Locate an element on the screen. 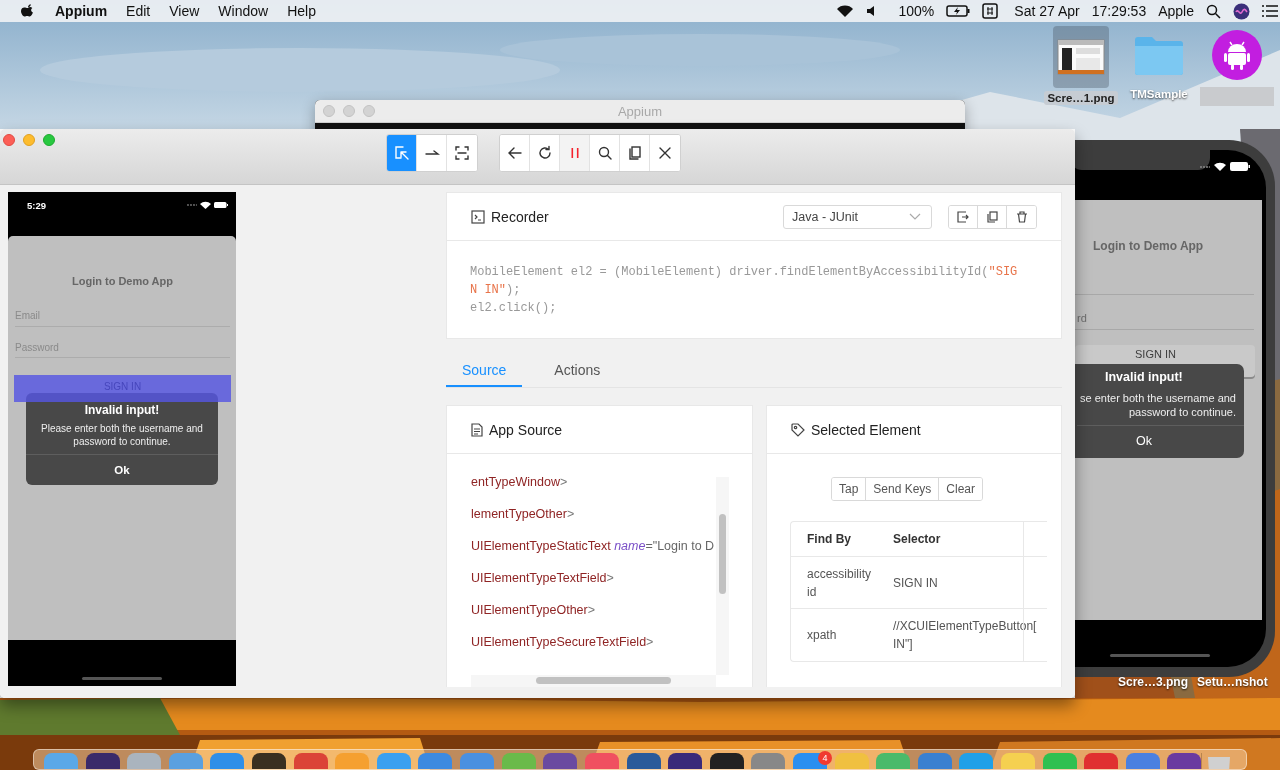  tag-icon is located at coordinates (798, 429).